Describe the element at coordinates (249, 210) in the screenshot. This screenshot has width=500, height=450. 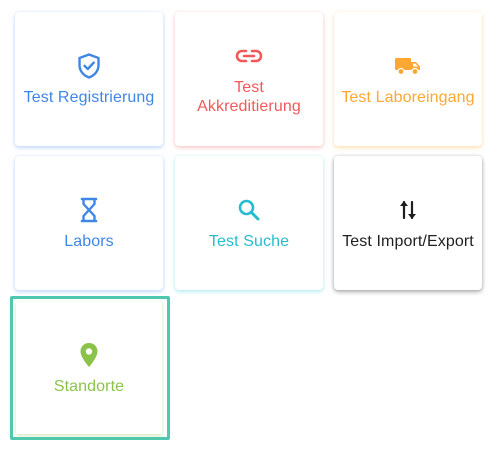
I see `search-icon` at that location.